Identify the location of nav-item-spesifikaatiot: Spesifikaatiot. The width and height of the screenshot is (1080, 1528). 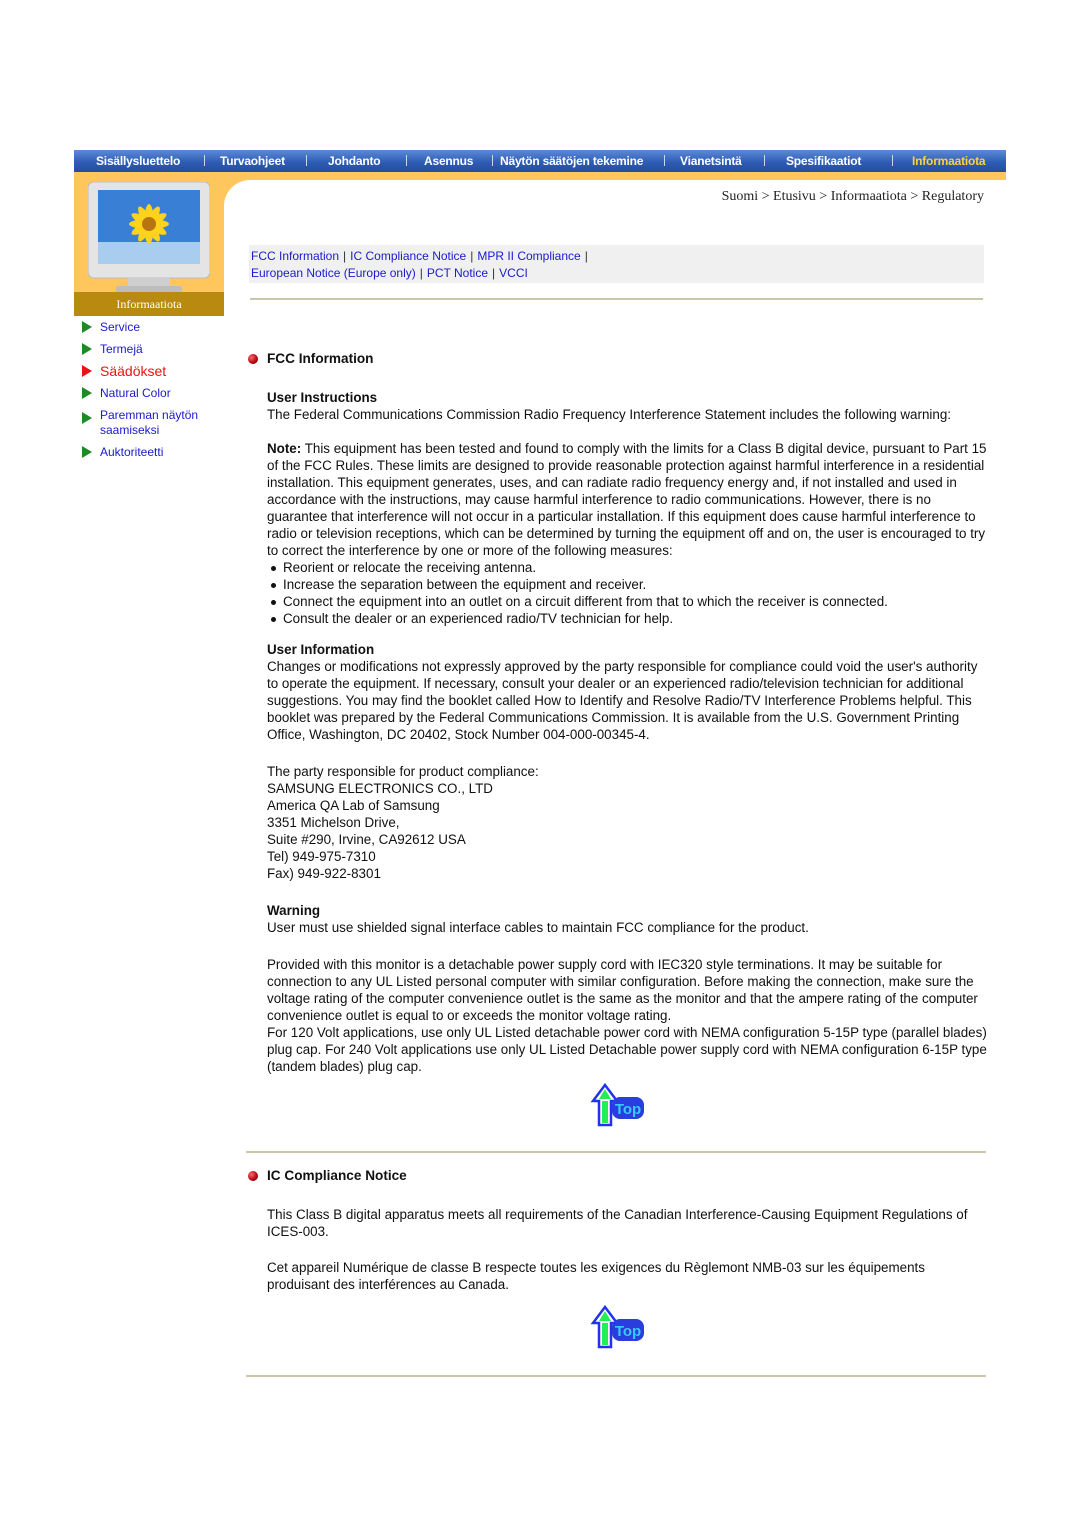
(823, 161).